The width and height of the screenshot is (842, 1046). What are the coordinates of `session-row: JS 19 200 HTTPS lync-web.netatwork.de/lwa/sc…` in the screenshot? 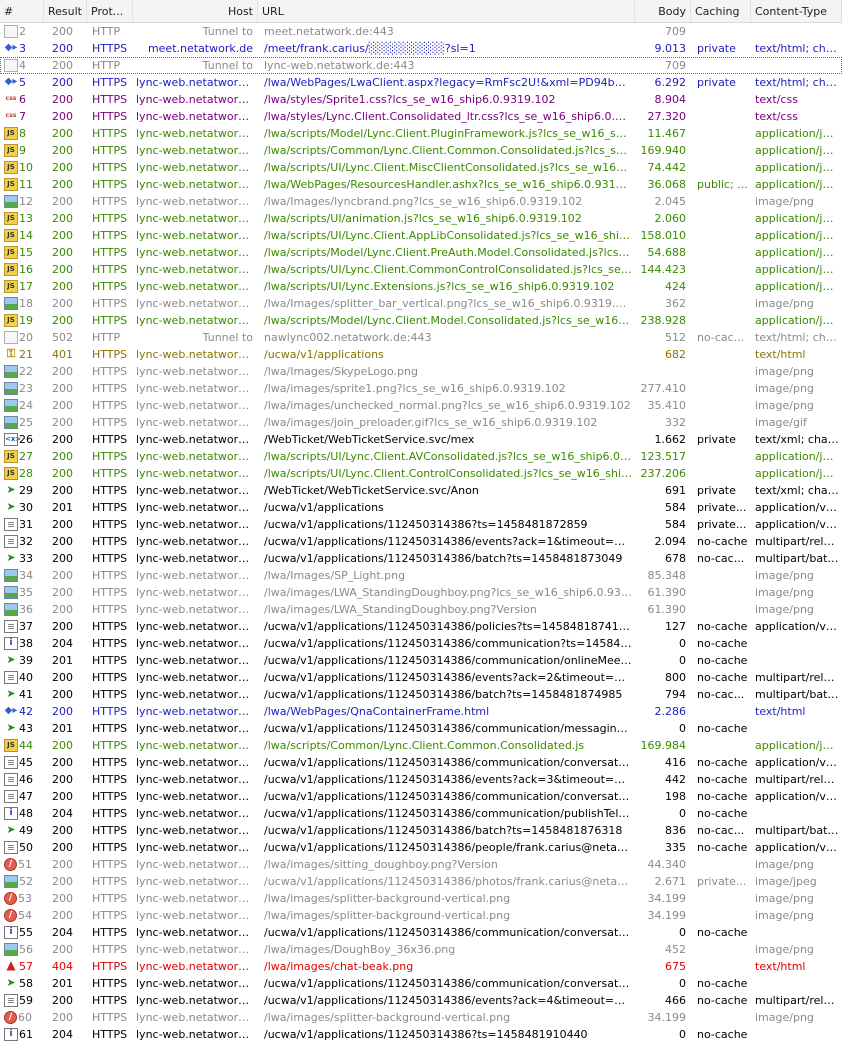 It's located at (421, 320).